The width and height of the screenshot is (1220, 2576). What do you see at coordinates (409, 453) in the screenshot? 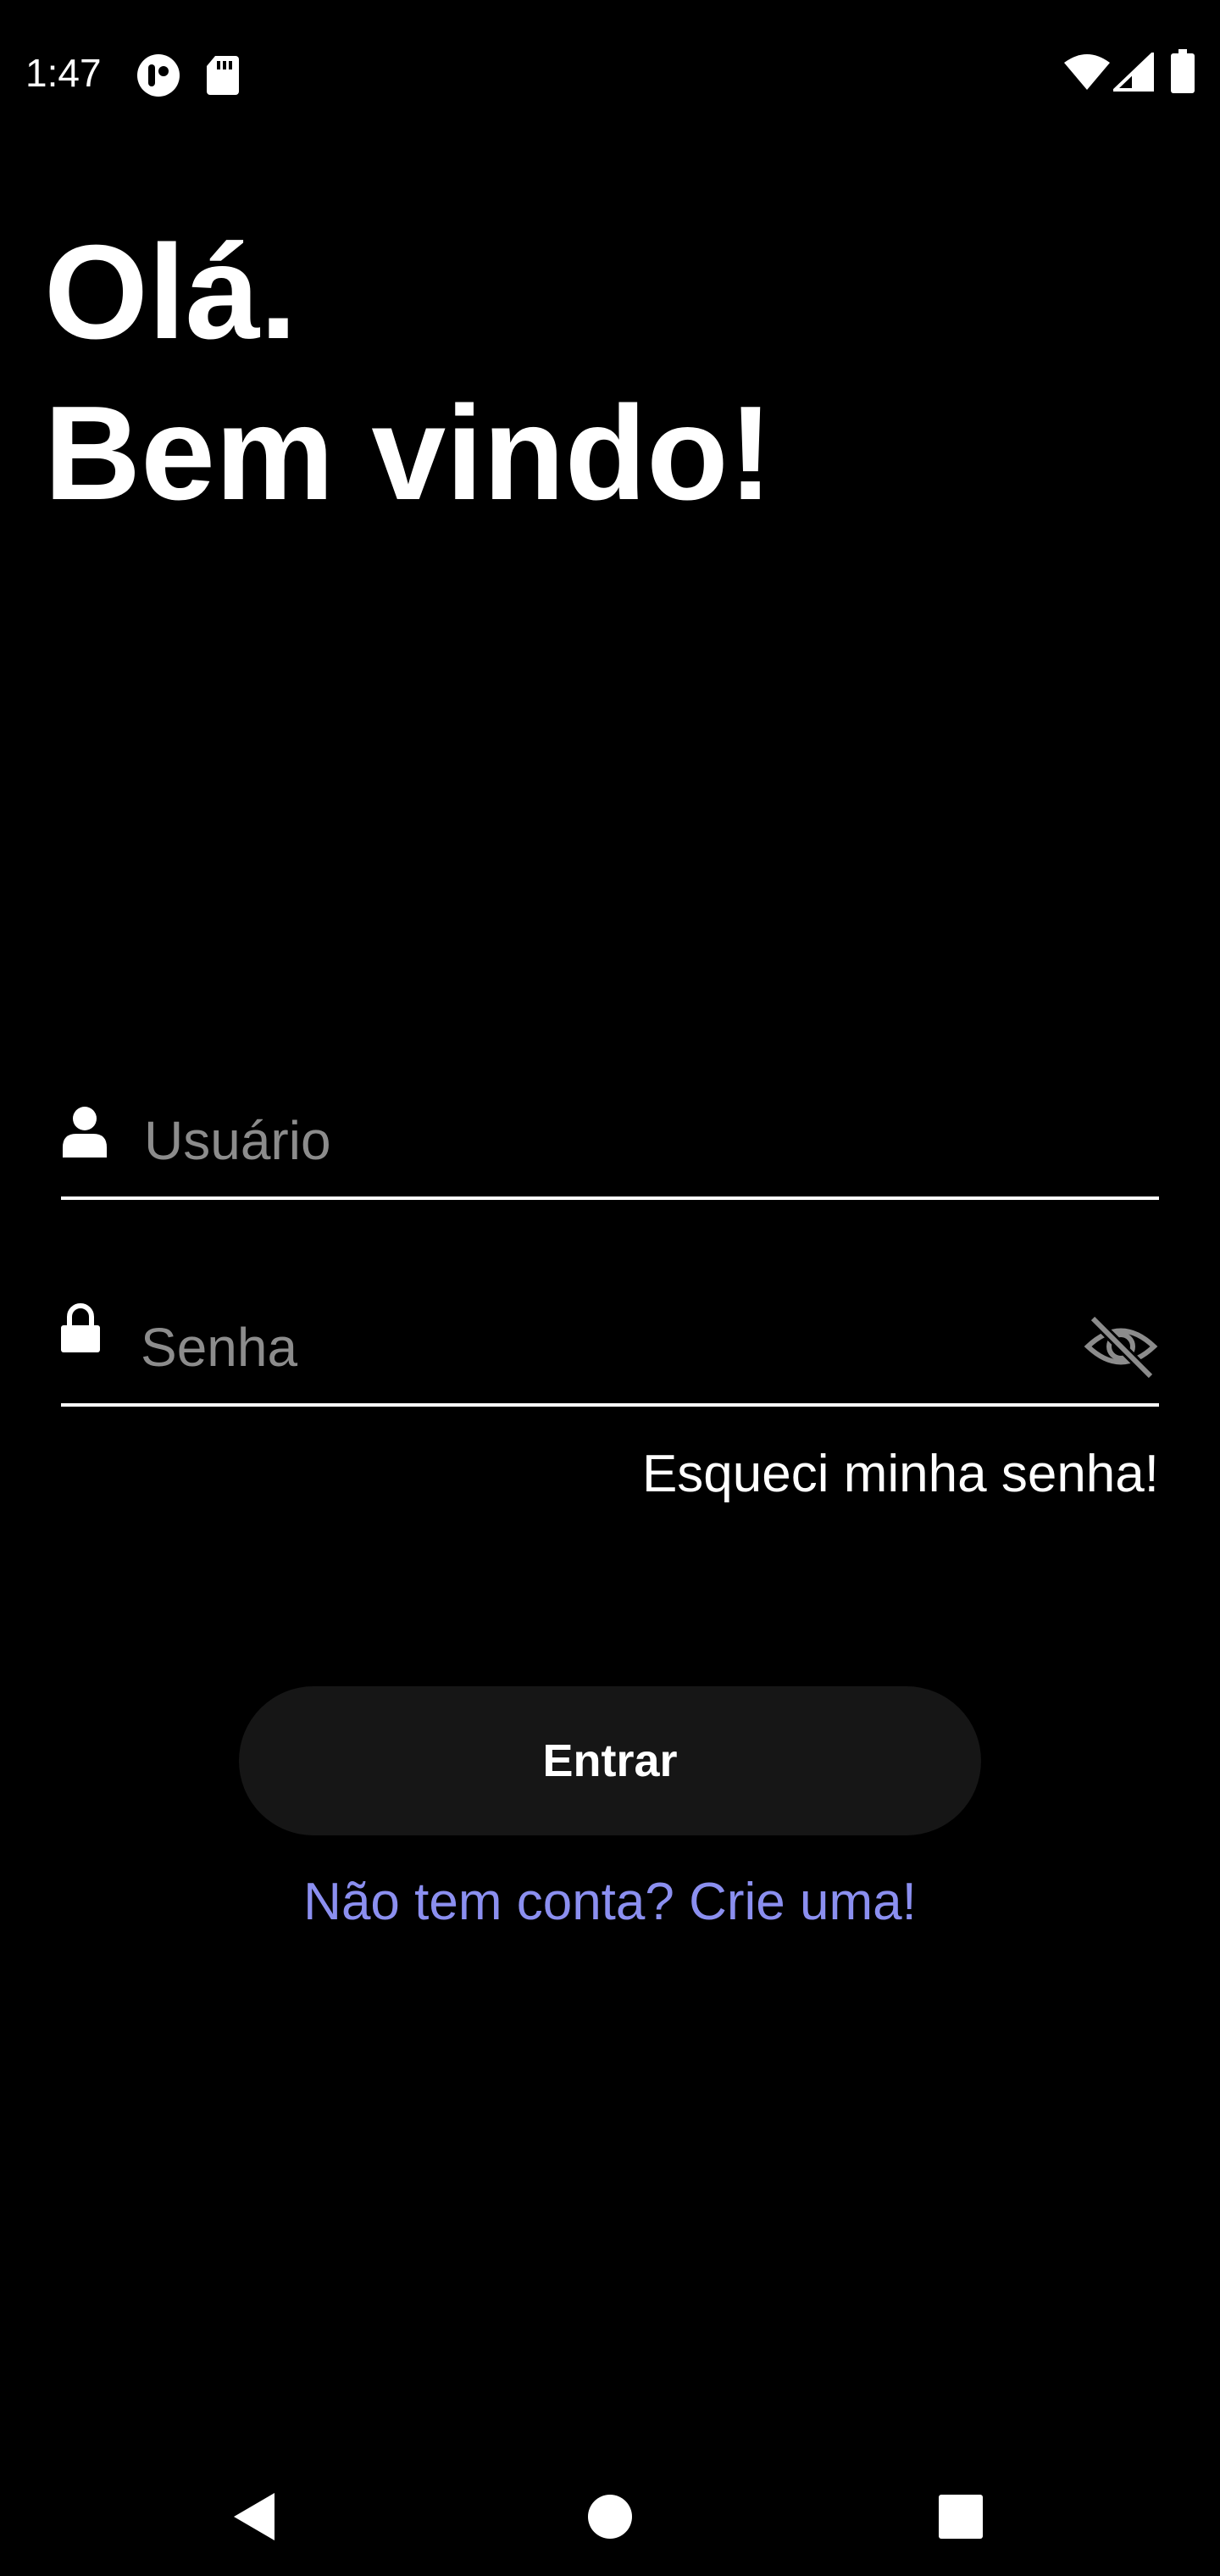
I see `greeting-line-2: Bem vindo!` at bounding box center [409, 453].